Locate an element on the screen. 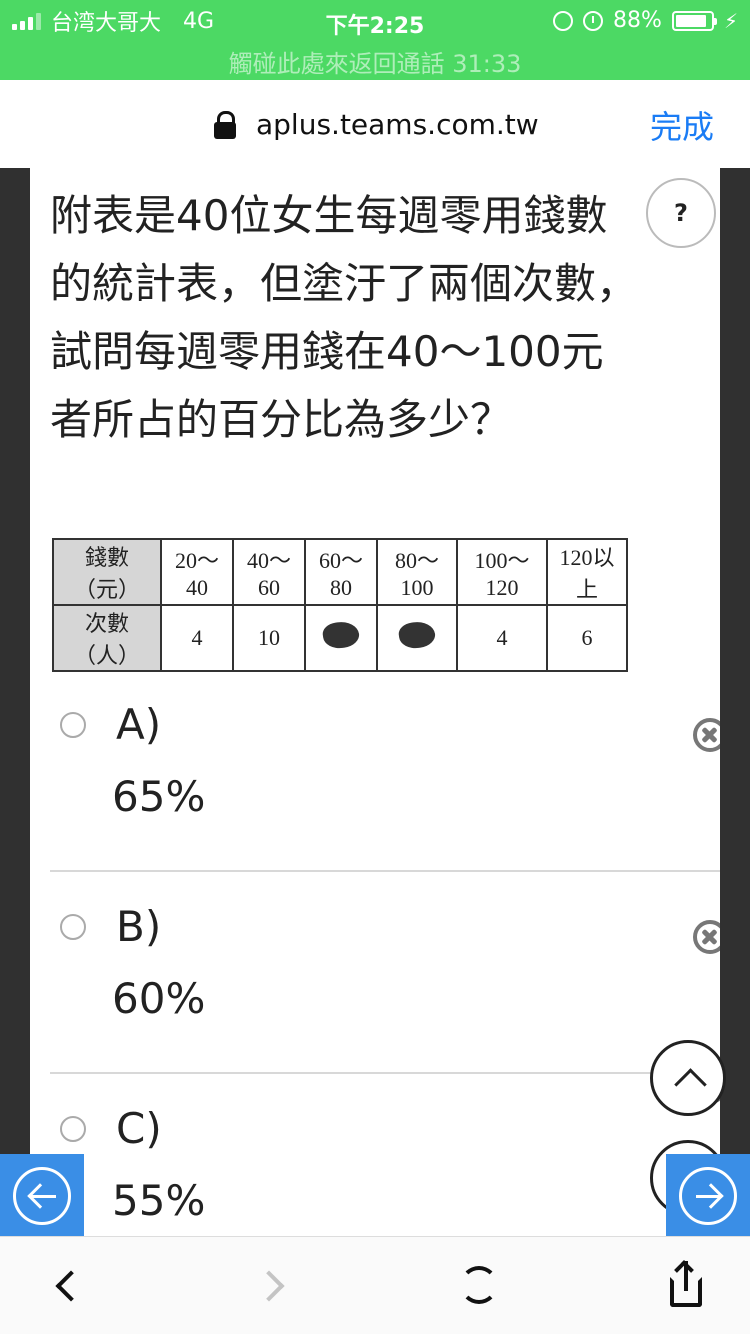  table-cell: 6 is located at coordinates (587, 638).